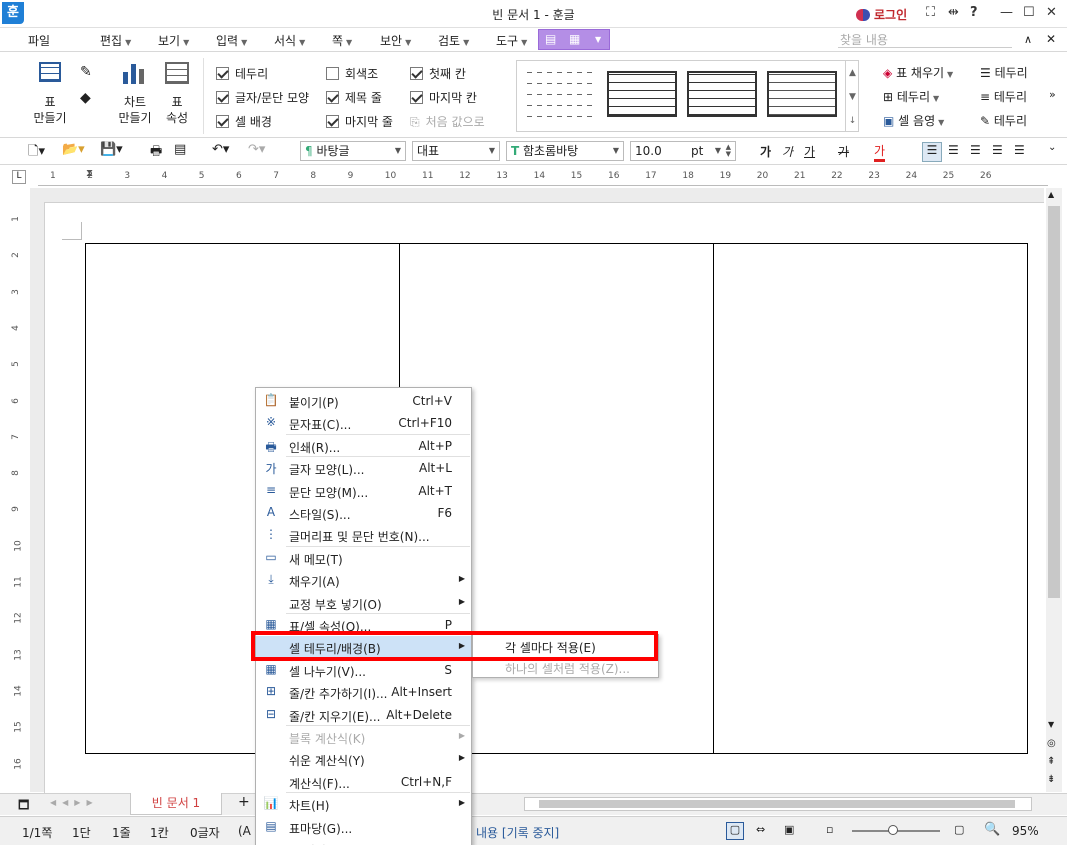 This screenshot has width=1067, height=845. What do you see at coordinates (176, 804) in the screenshot?
I see `tab-document: 빈 문서 1` at bounding box center [176, 804].